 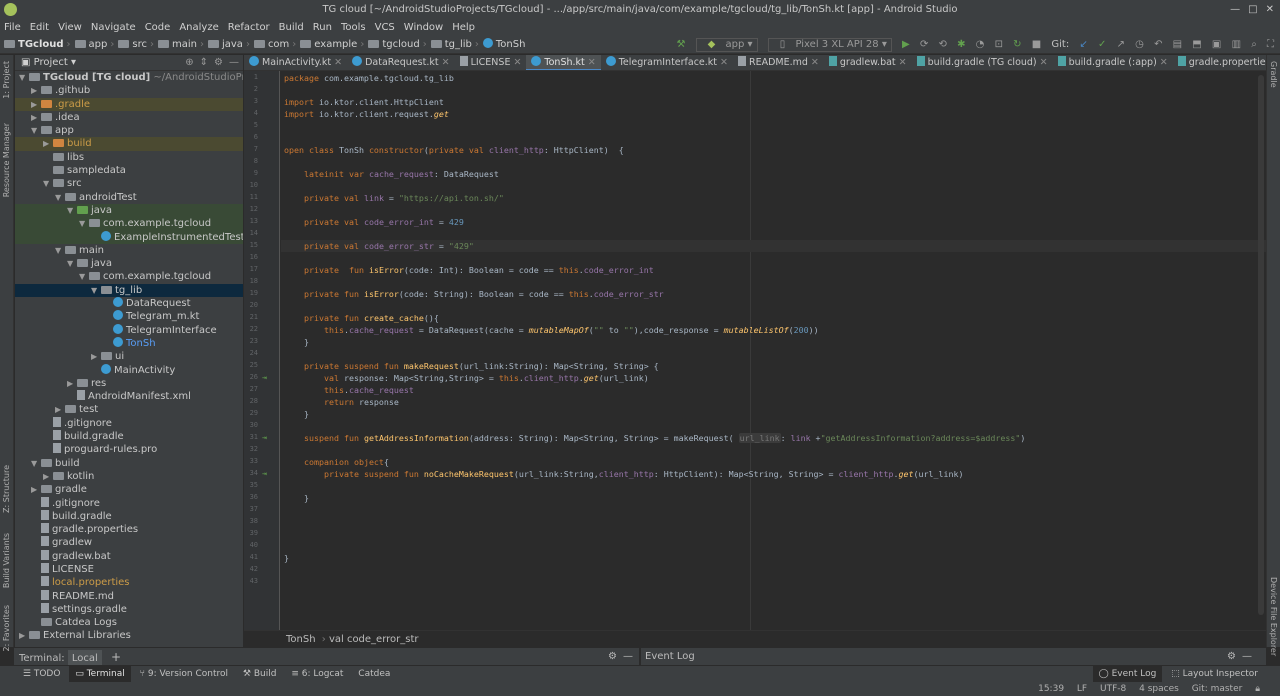 What do you see at coordinates (129, 303) in the screenshot?
I see `tree-item: DataRequest` at bounding box center [129, 303].